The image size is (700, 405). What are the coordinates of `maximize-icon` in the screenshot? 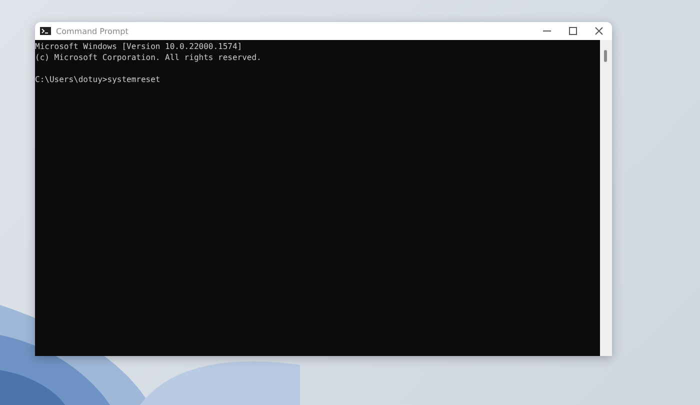 It's located at (573, 31).